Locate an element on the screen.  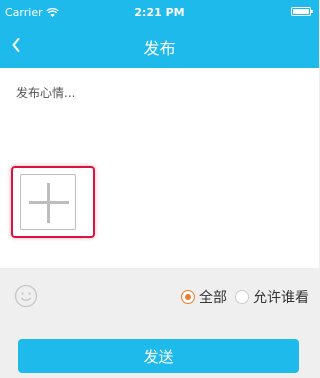
smiley-icon is located at coordinates (26, 296).